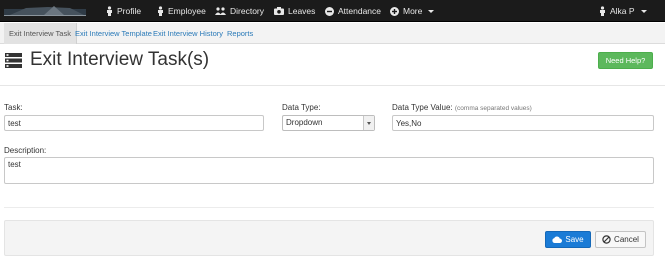  What do you see at coordinates (329, 170) in the screenshot?
I see `description-textarea: test` at bounding box center [329, 170].